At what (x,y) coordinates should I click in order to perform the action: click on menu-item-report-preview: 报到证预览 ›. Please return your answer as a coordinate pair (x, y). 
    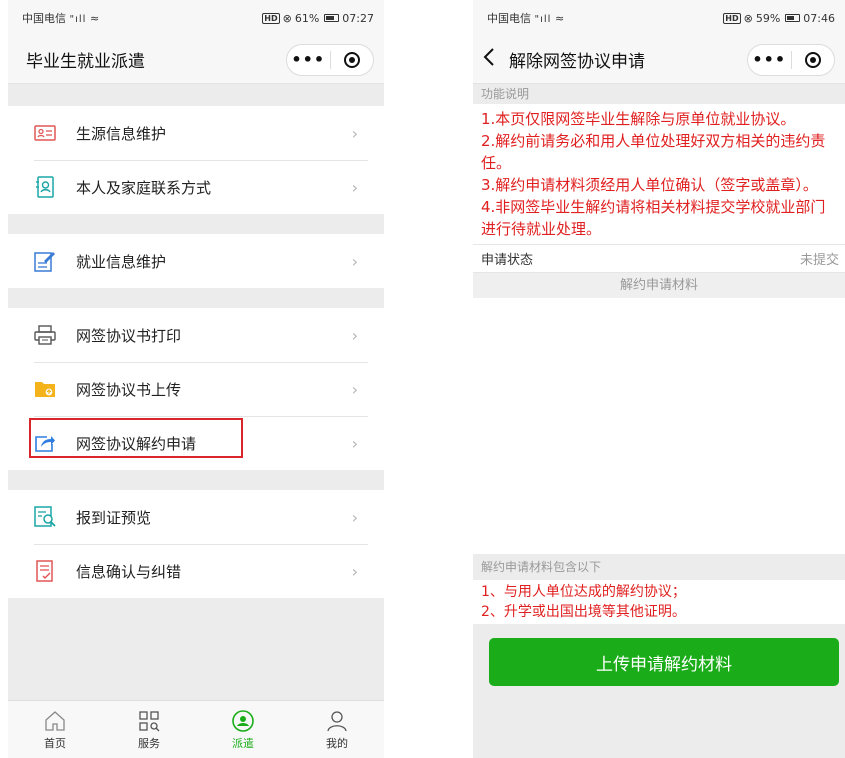
    Looking at the image, I should click on (196, 517).